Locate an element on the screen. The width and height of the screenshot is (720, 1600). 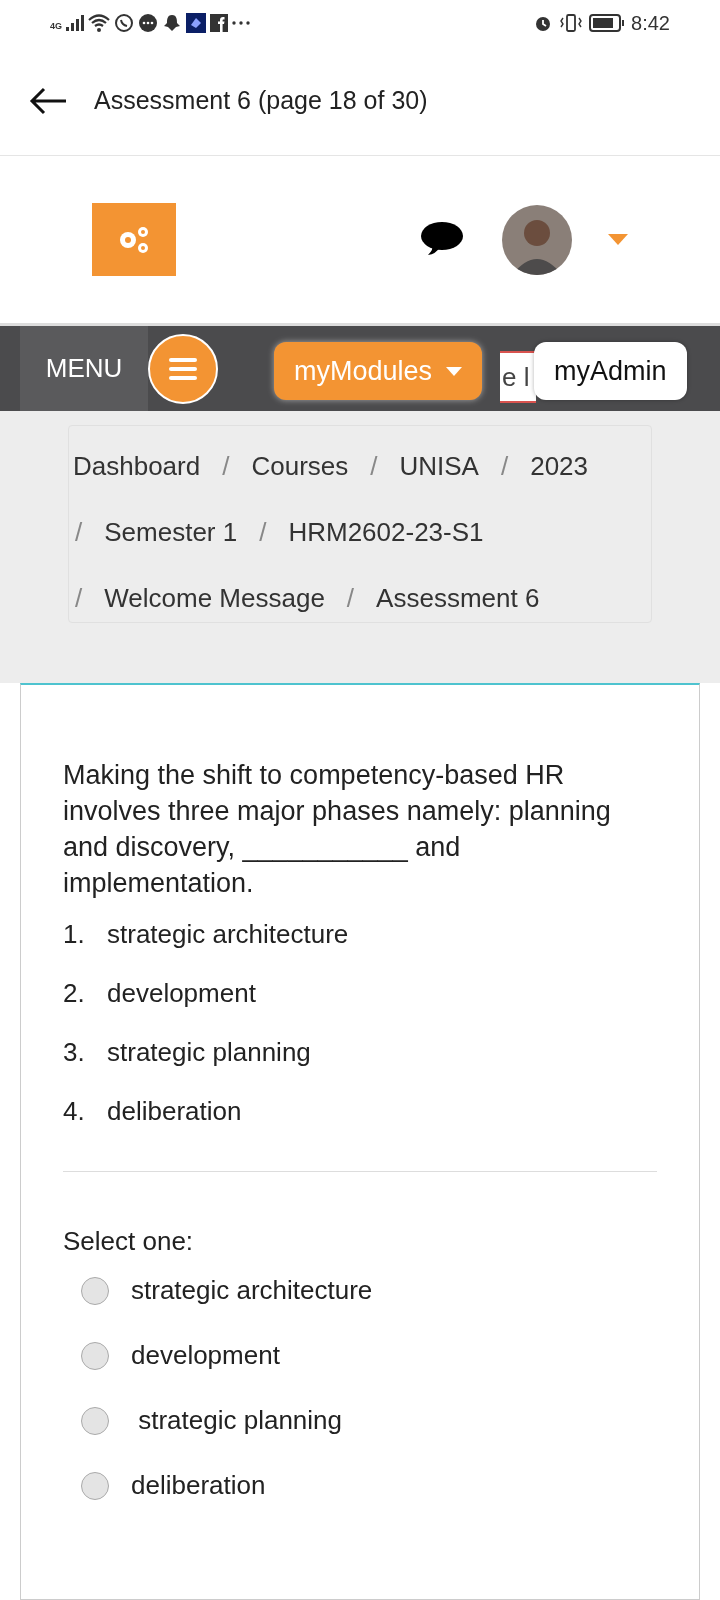
answer-option: strategic architecture is located at coordinates (360, 1290).